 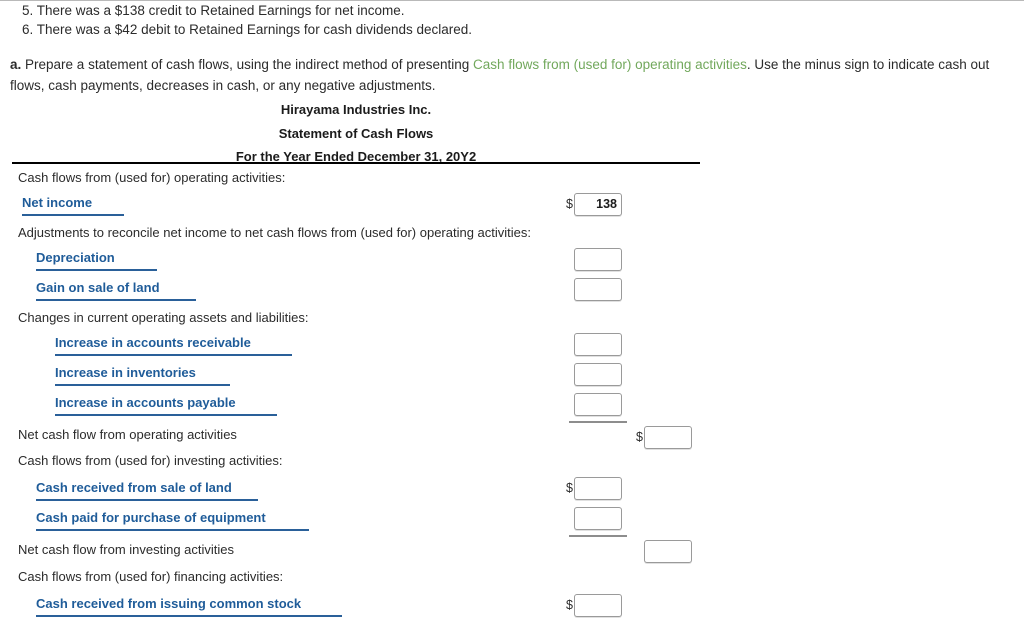 I want to click on instruction-part-label: a., so click(x=16, y=64).